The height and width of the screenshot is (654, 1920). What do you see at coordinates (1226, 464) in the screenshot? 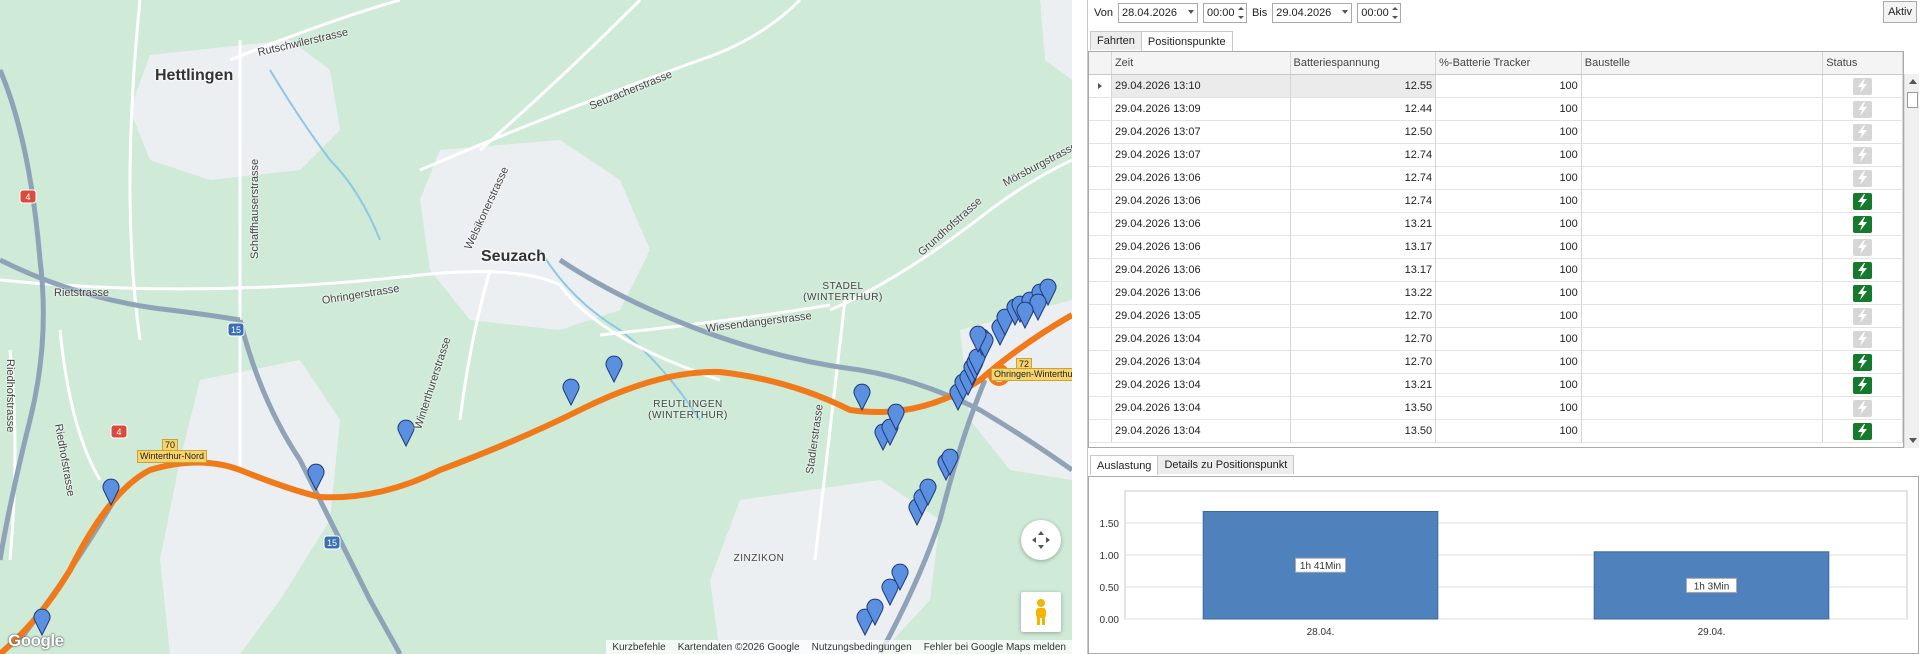
I see `tab-details-positionspunkt: Details zu Positionspunkt` at bounding box center [1226, 464].